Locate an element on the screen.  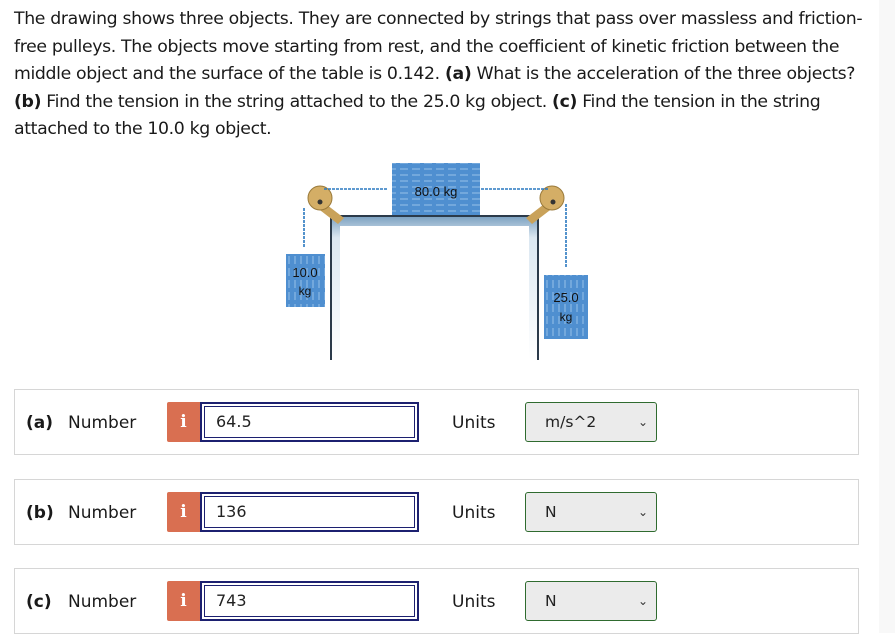
scrollbar-track is located at coordinates (887, 316).